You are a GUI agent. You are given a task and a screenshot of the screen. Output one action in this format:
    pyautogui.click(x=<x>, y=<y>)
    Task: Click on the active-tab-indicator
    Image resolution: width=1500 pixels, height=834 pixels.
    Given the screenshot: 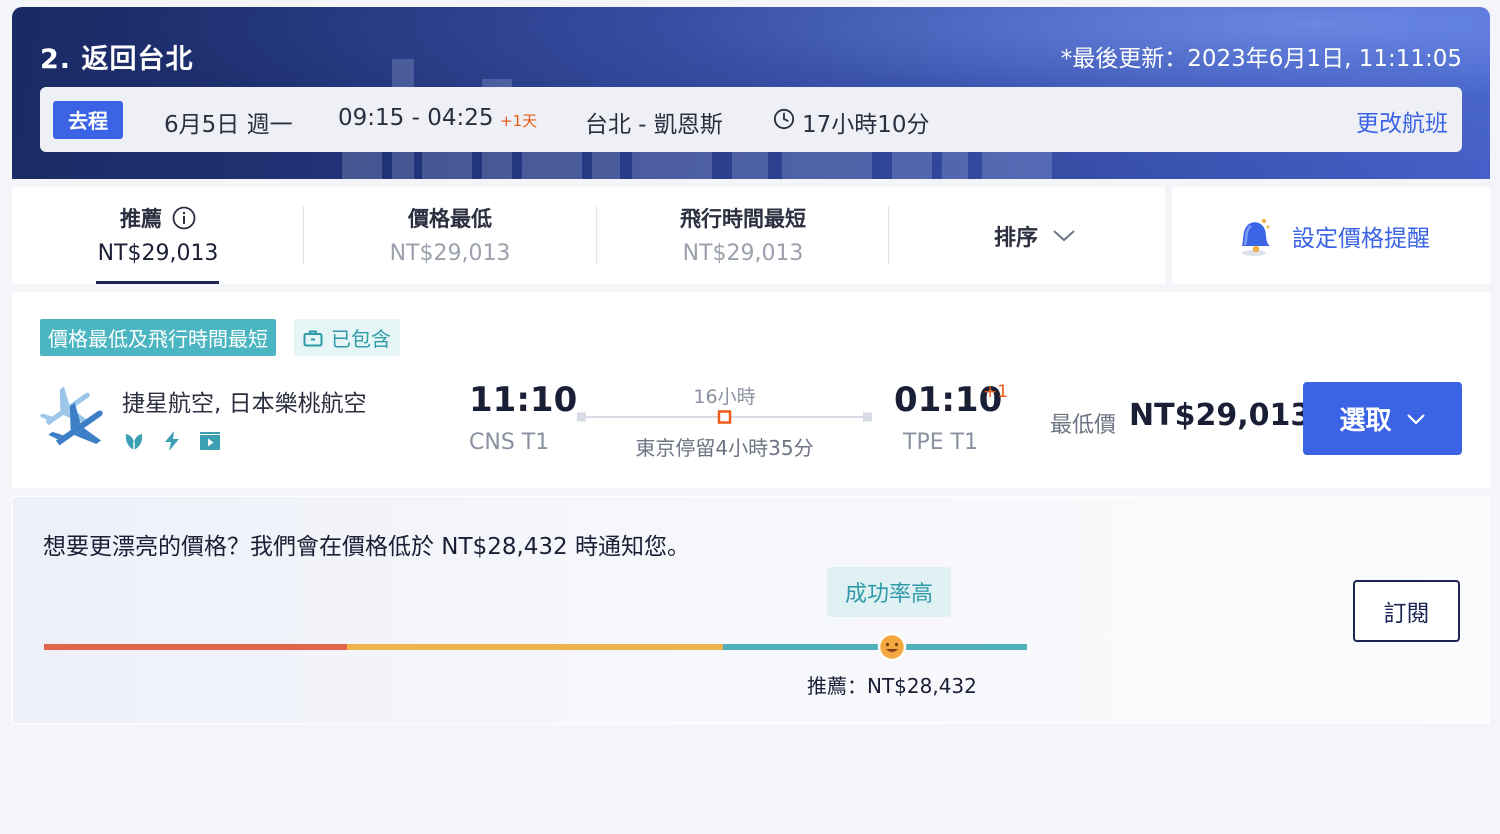 What is the action you would take?
    pyautogui.click(x=157, y=282)
    